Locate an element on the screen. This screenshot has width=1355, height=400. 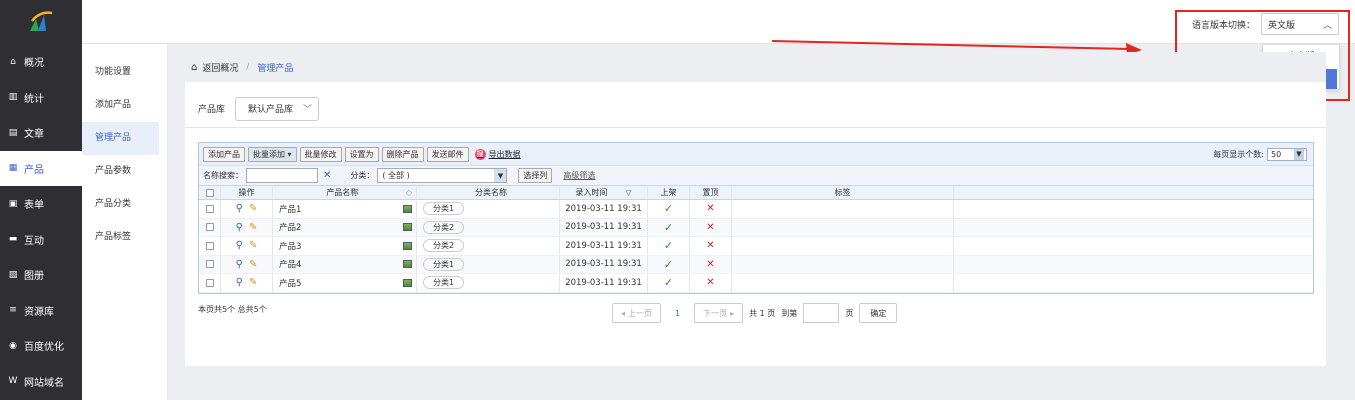
select-all-checkbox is located at coordinates (210, 192).